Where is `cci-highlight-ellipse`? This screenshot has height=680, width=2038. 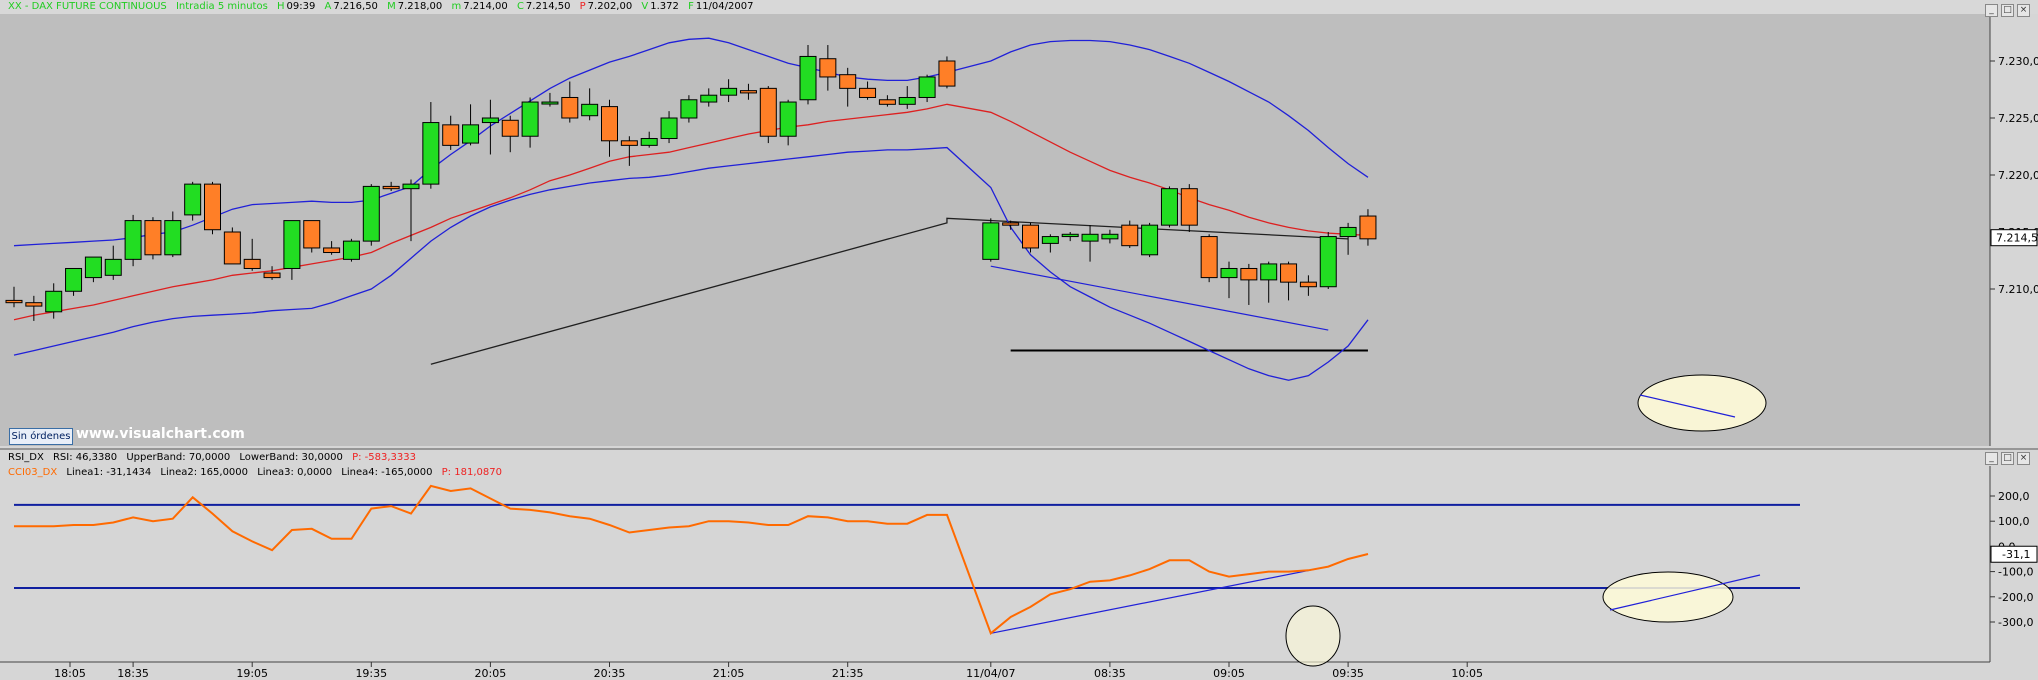
cci-highlight-ellipse is located at coordinates (1313, 636).